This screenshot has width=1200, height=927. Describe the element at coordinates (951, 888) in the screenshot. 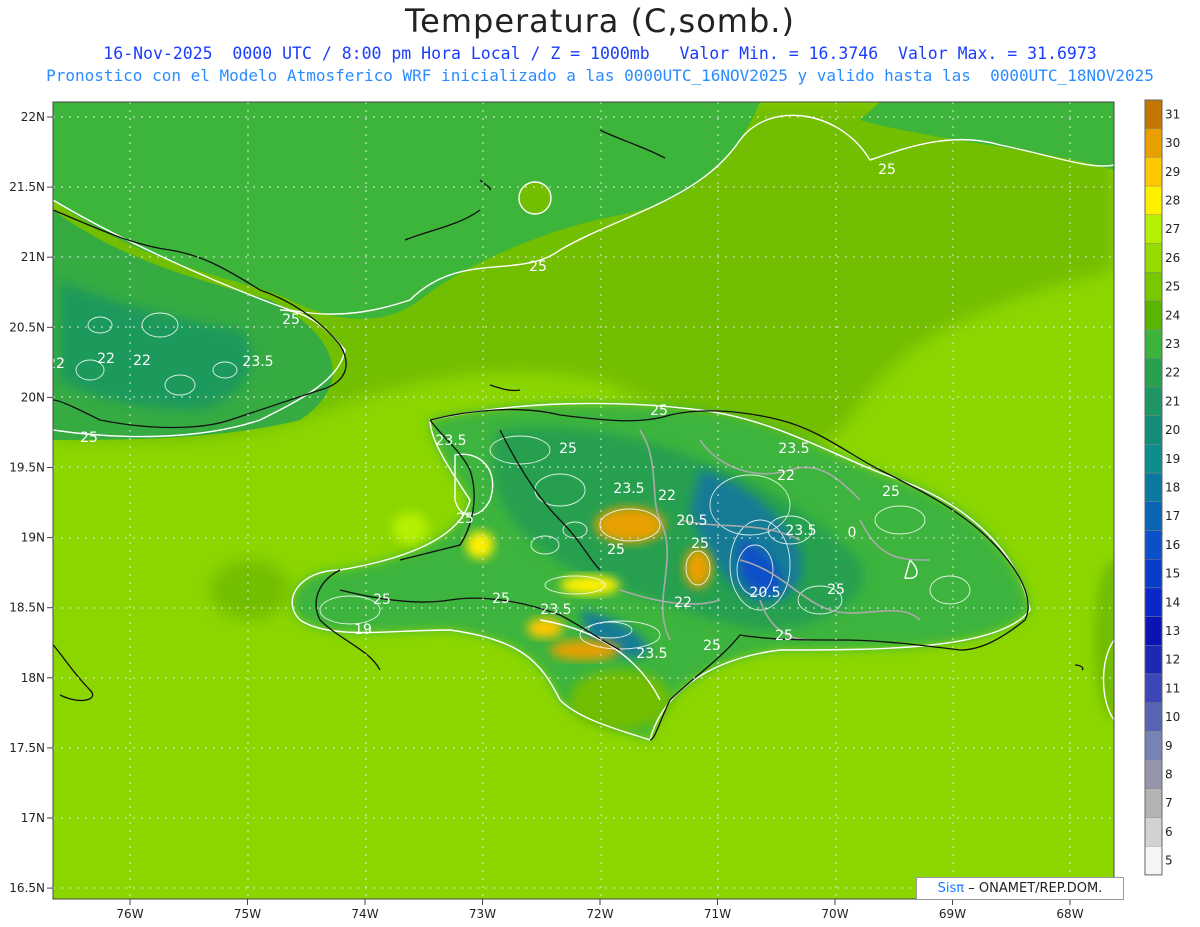

I see `credit-sis: Sisπ` at that location.